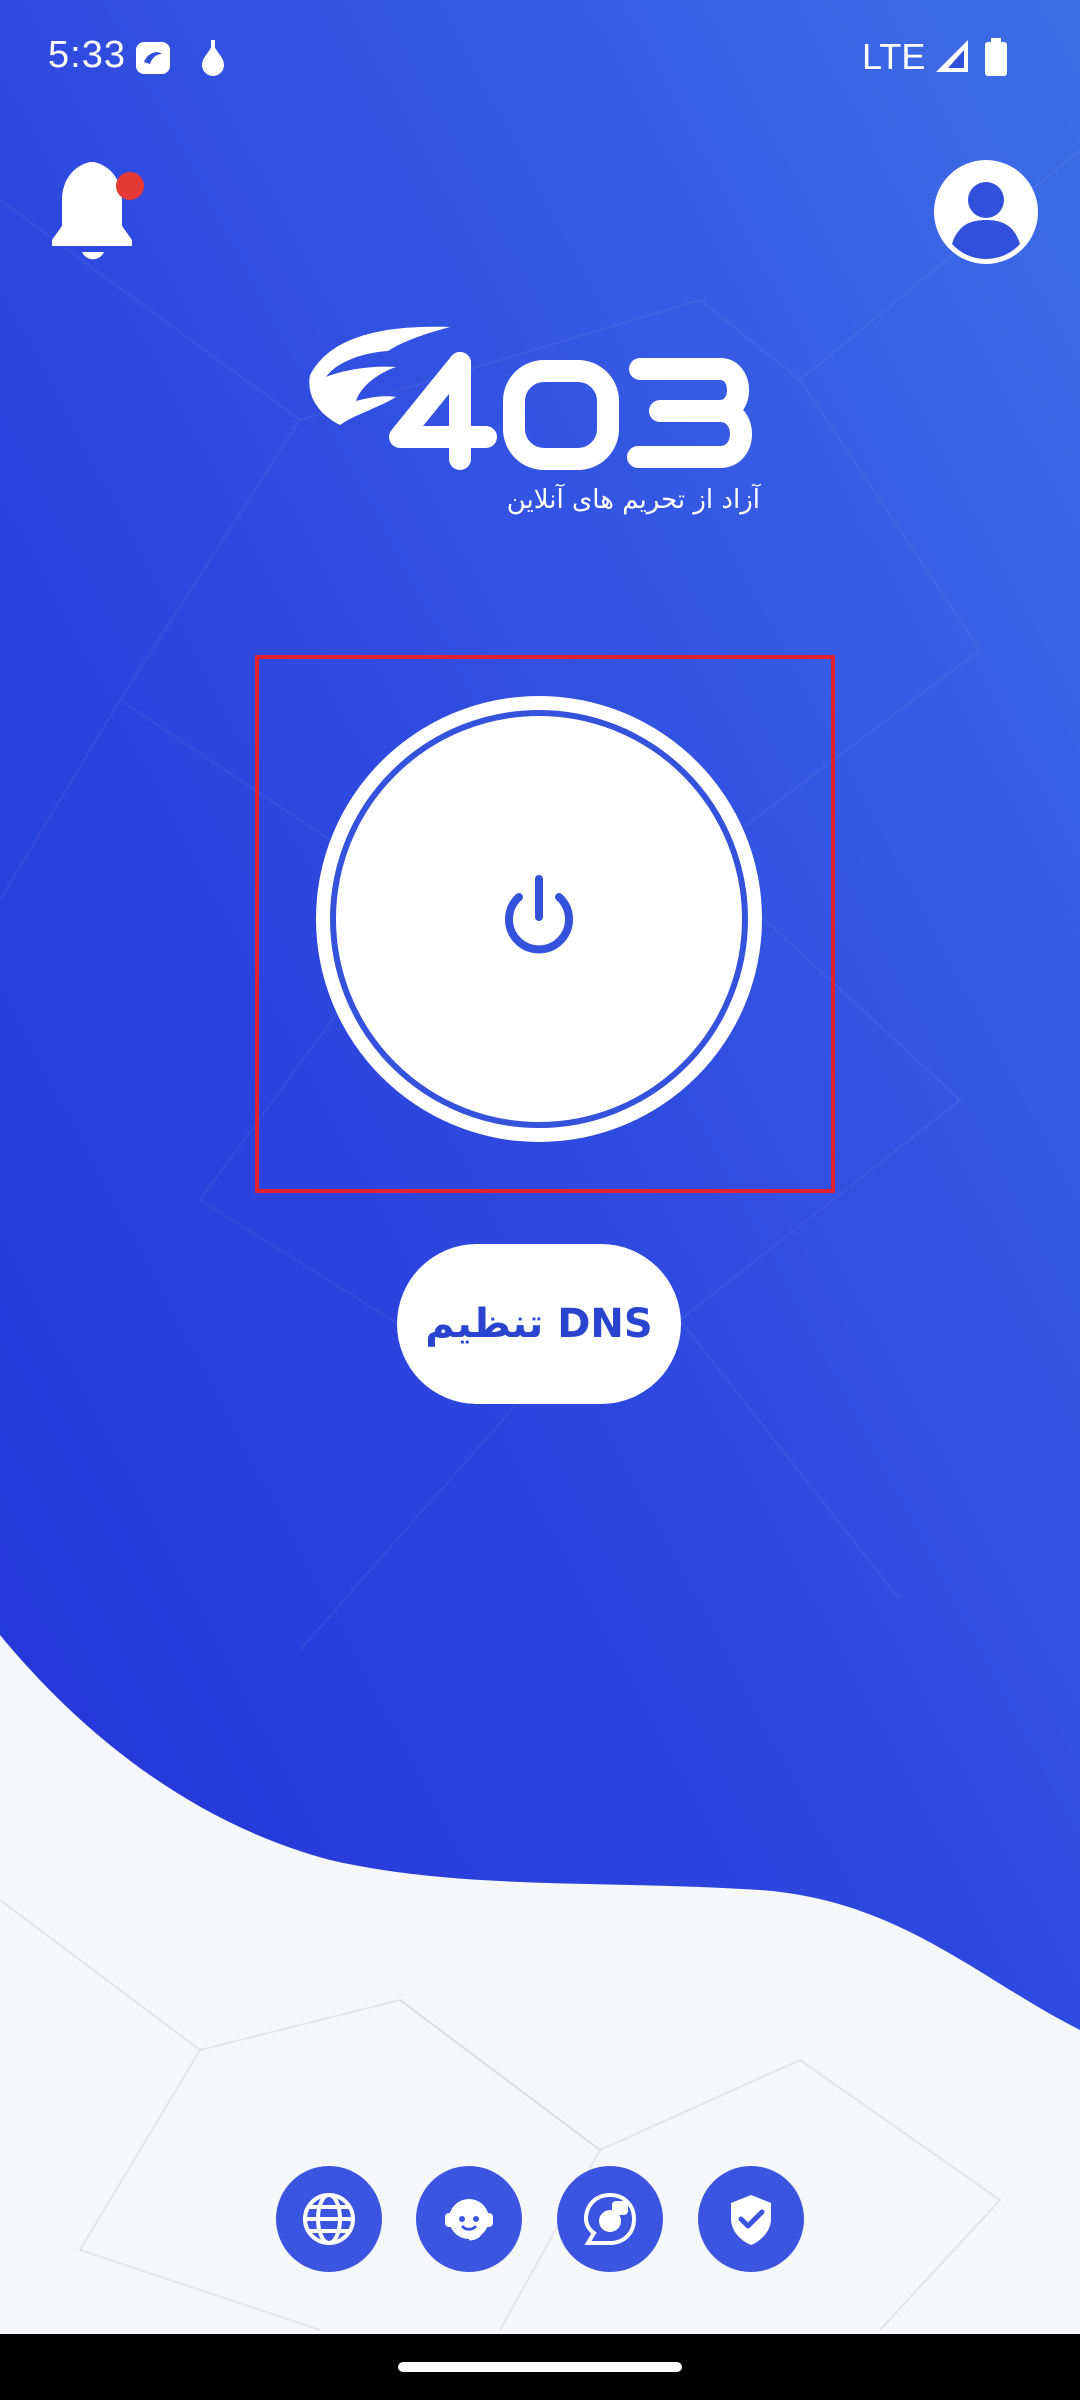 This screenshot has height=2400, width=1080. Describe the element at coordinates (154, 60) in the screenshot. I see `notification-app-icon` at that location.